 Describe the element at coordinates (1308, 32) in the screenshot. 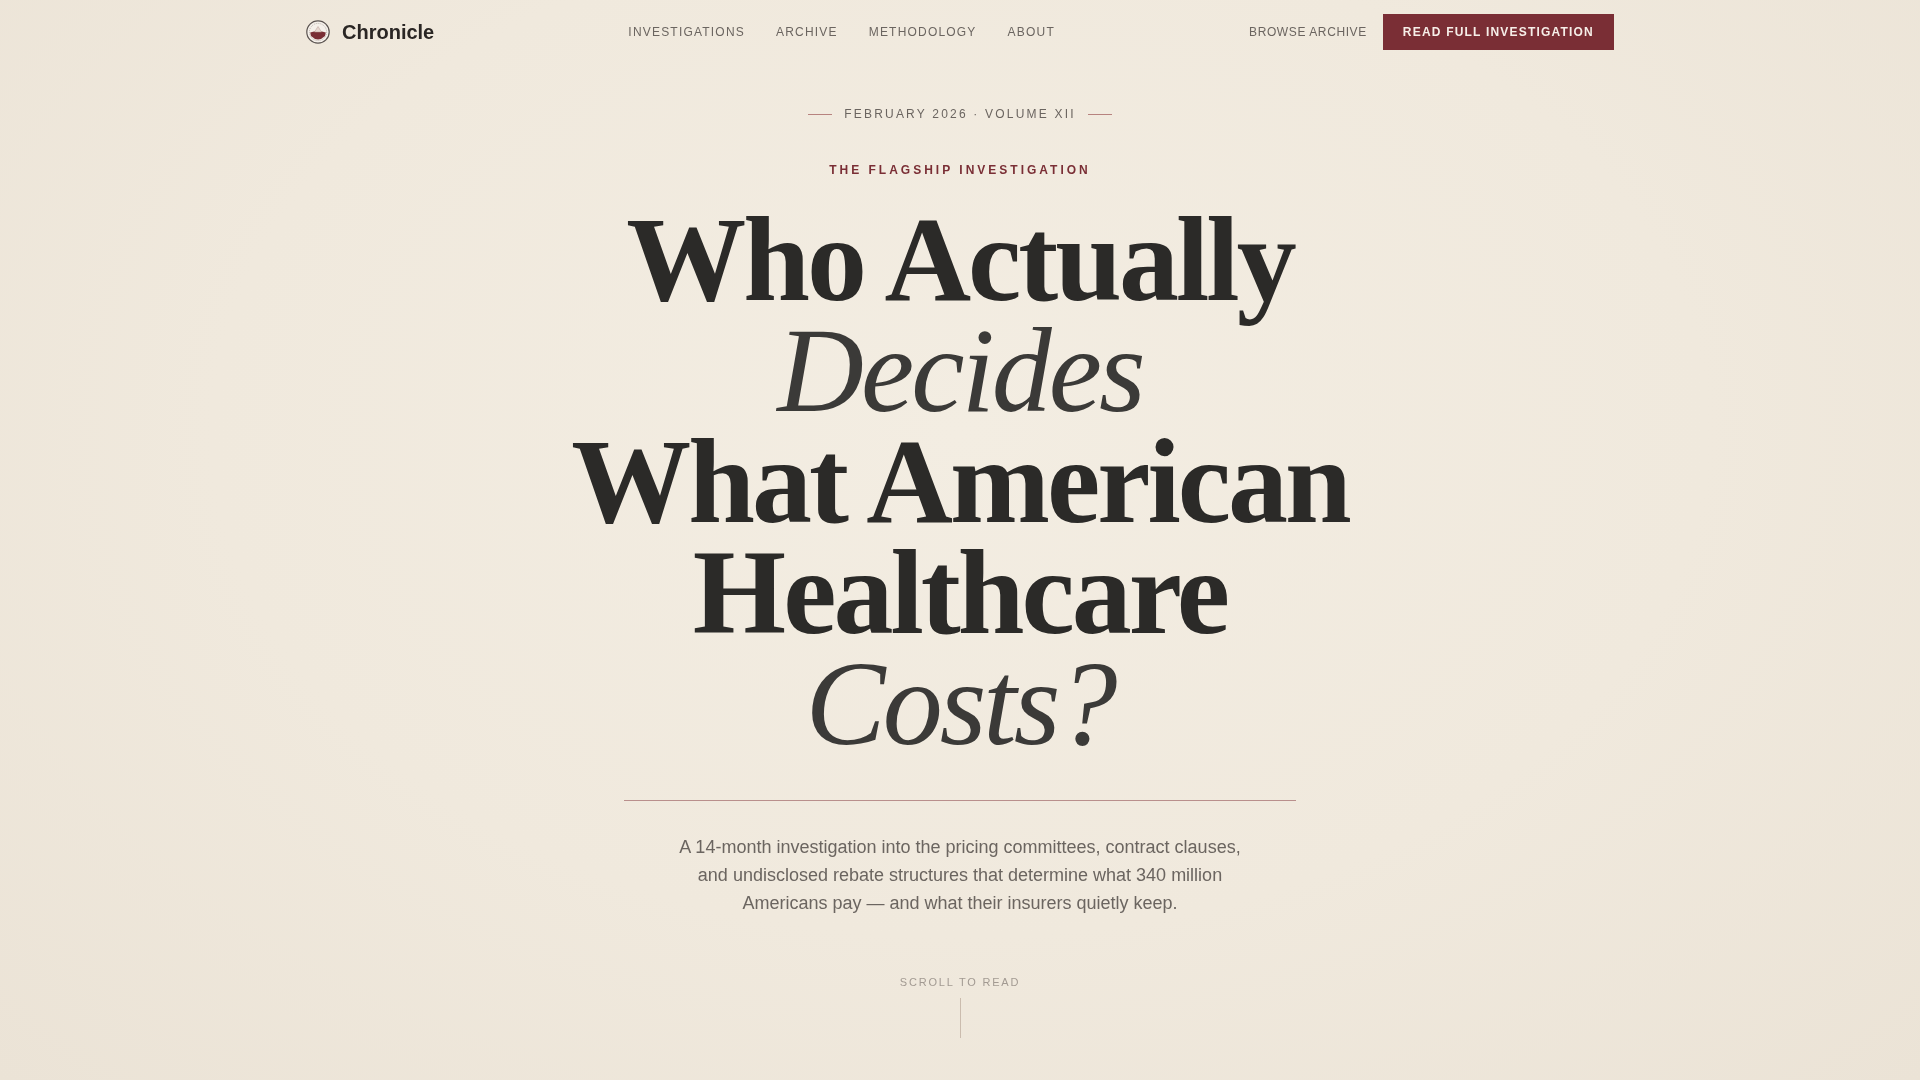

I see `browse-archive-link: BROWSE ARCHIVE` at that location.